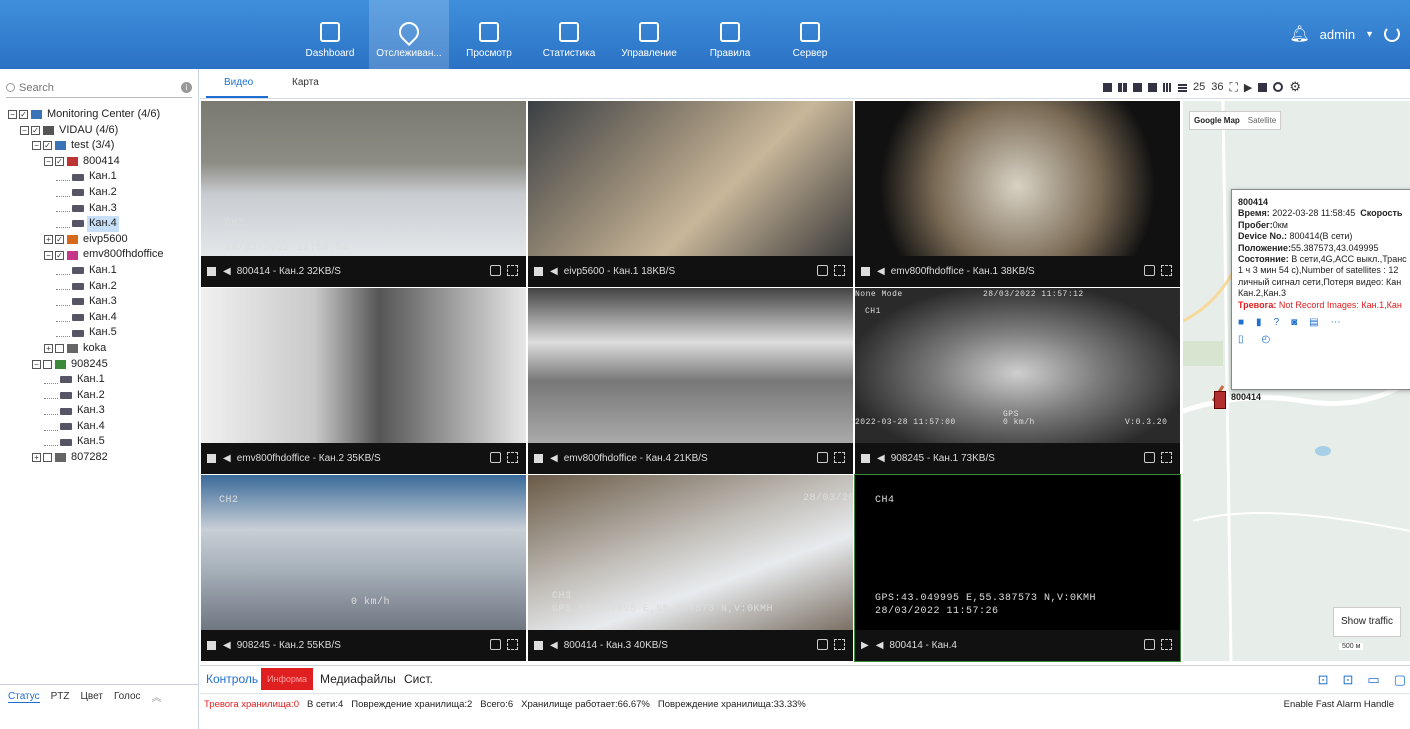 The image size is (1410, 729). Describe the element at coordinates (1167, 87) in the screenshot. I see `layout-9-icon` at that location.